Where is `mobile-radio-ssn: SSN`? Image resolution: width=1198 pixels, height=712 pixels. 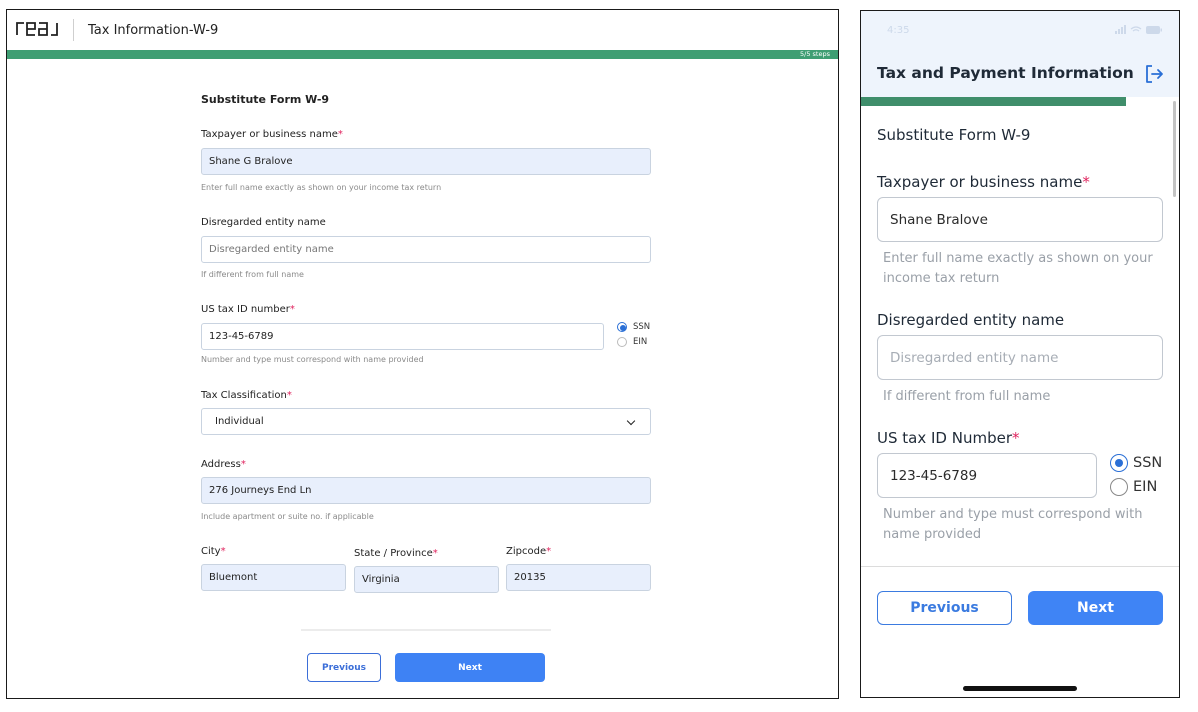 mobile-radio-ssn: SSN is located at coordinates (1136, 463).